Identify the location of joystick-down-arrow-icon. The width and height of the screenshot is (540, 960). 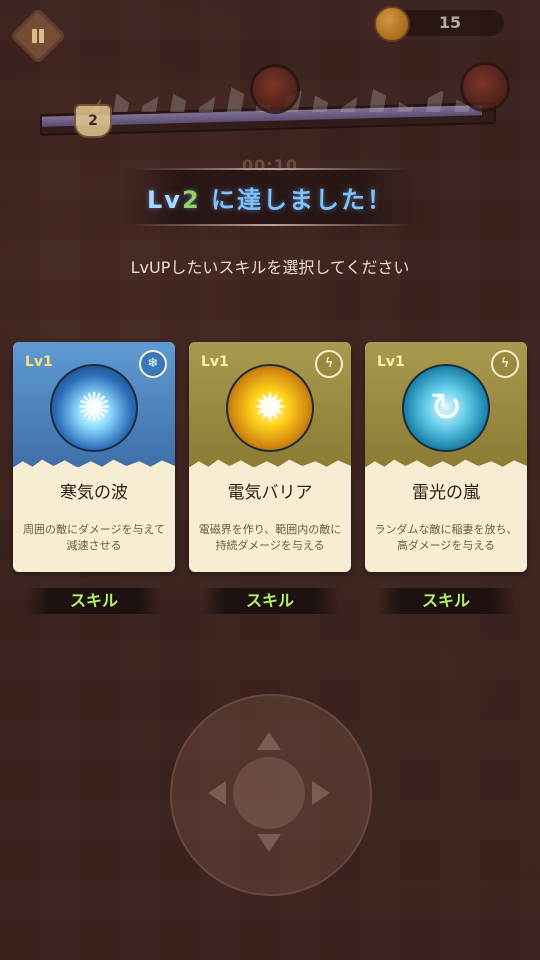
(269, 843).